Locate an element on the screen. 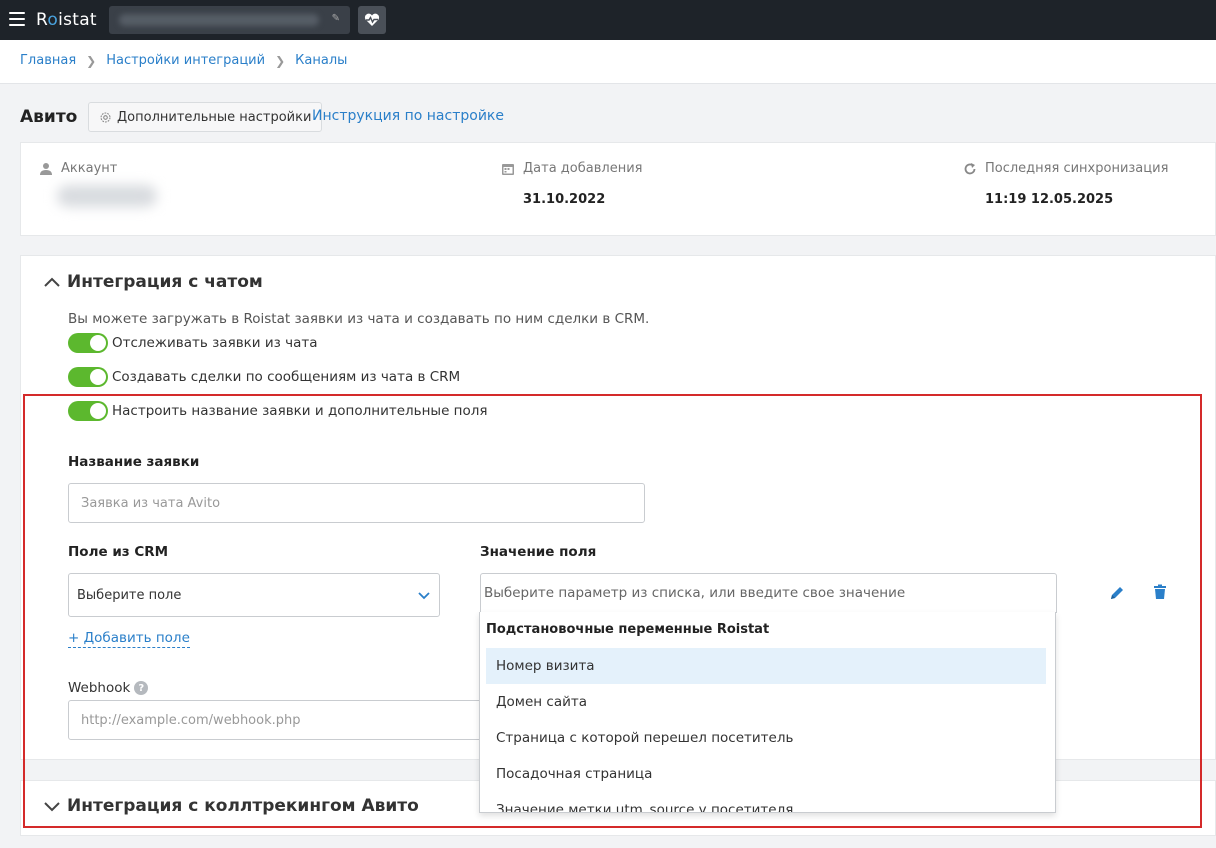 Image resolution: width=1216 pixels, height=848 pixels. webhook-label-wrap: Webhook? is located at coordinates (108, 688).